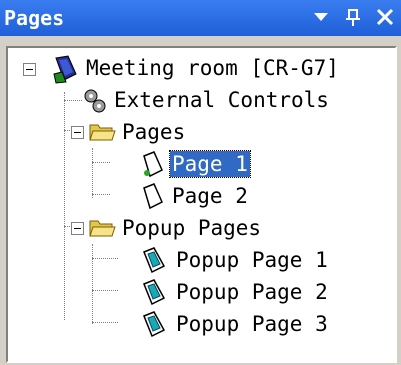 The width and height of the screenshot is (401, 365). What do you see at coordinates (77, 132) in the screenshot?
I see `collapse-pages-toggle` at bounding box center [77, 132].